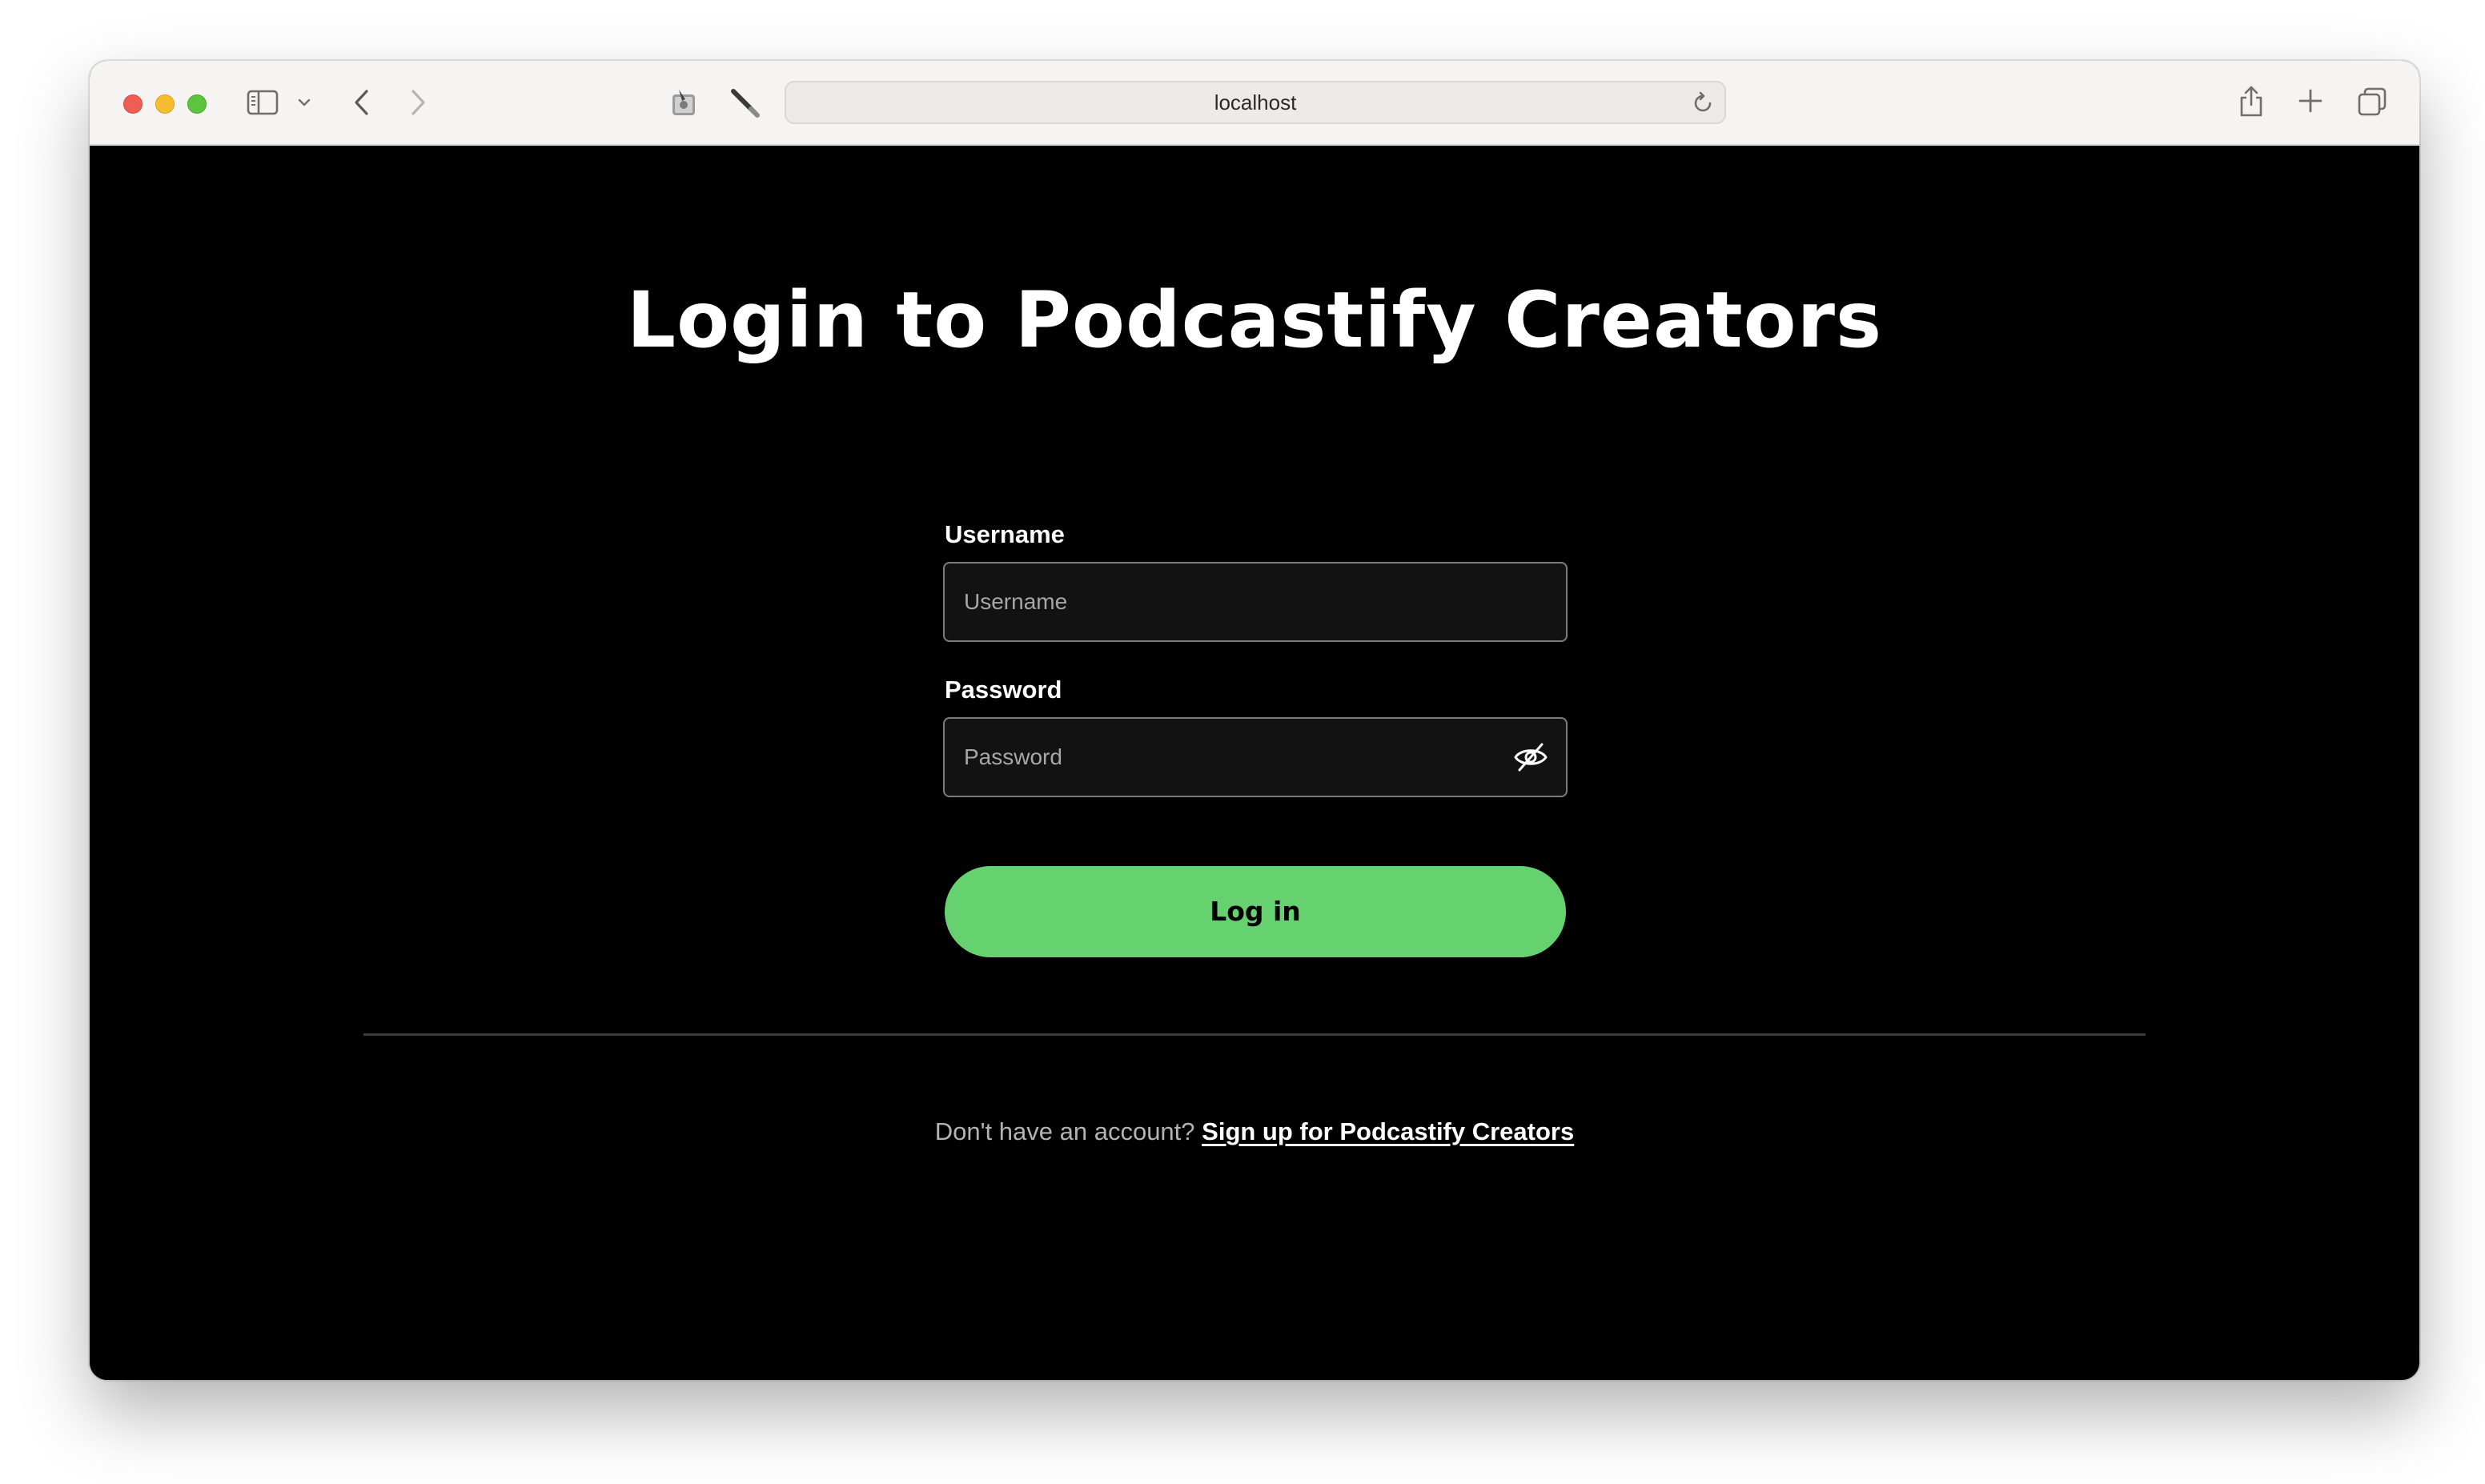 Image resolution: width=2485 pixels, height=1484 pixels. I want to click on address-bar: localhost, so click(1255, 102).